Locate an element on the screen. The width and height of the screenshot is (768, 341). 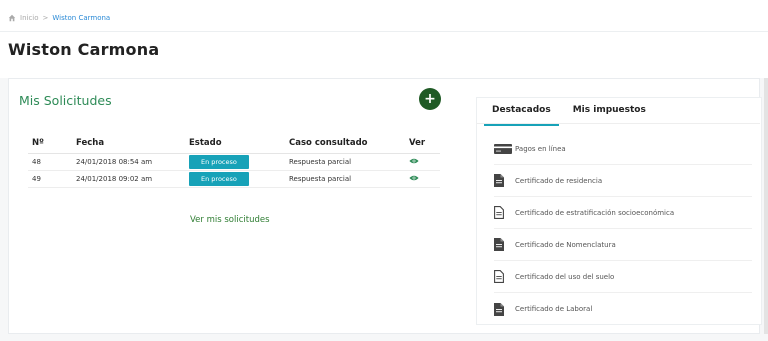
link-label: Certificado de residencia is located at coordinates (559, 180).